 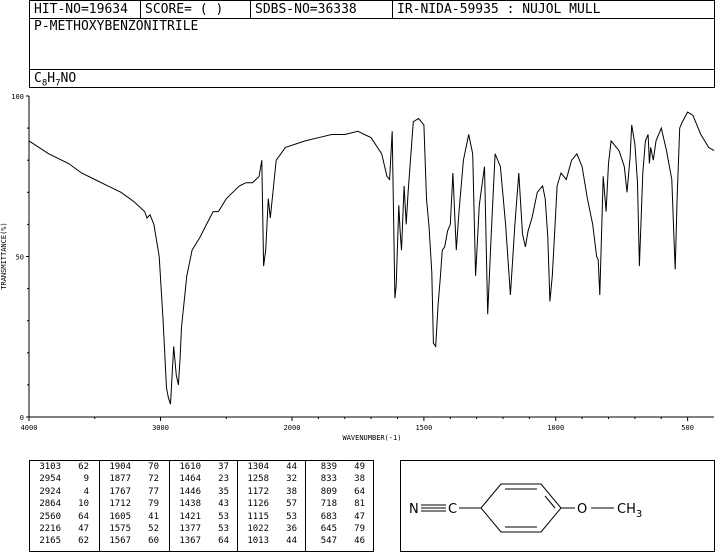 I want to click on peak-row: 1377 53, so click(x=203, y=529).